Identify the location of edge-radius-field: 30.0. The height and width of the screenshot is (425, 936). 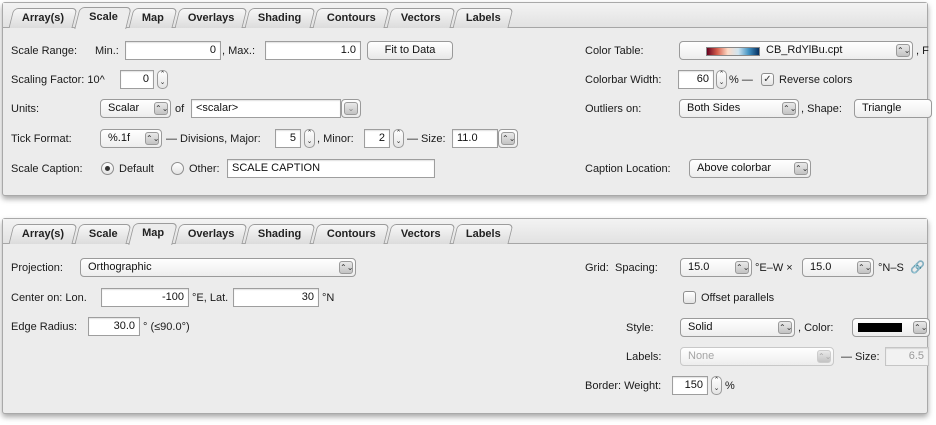
(114, 326).